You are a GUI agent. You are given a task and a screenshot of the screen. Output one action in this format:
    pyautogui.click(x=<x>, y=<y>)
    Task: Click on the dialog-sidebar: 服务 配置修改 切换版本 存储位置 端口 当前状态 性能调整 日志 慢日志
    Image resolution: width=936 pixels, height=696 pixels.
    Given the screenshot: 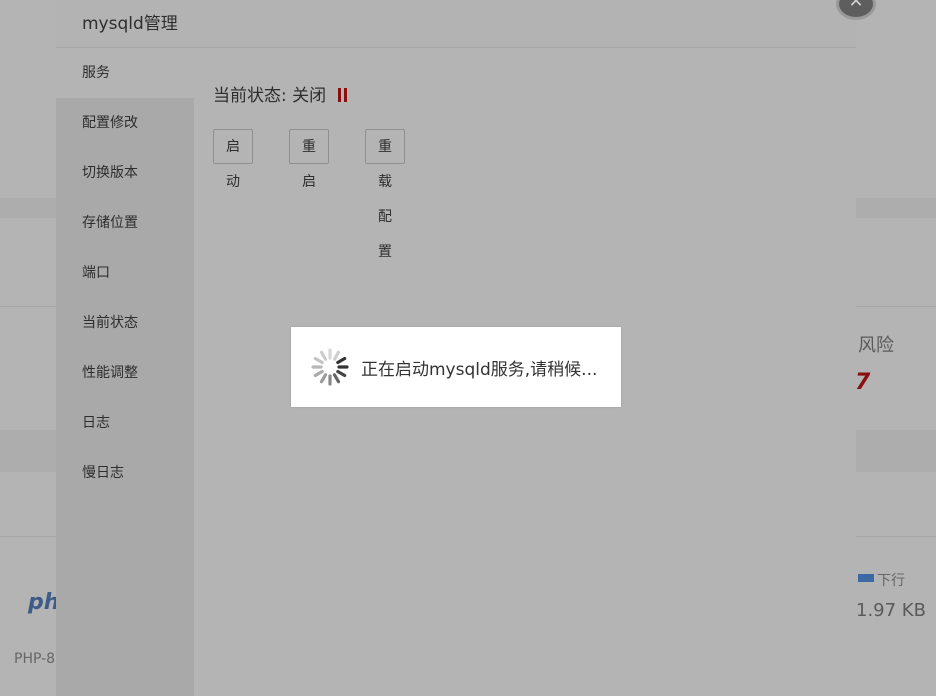 What is the action you would take?
    pyautogui.click(x=125, y=372)
    